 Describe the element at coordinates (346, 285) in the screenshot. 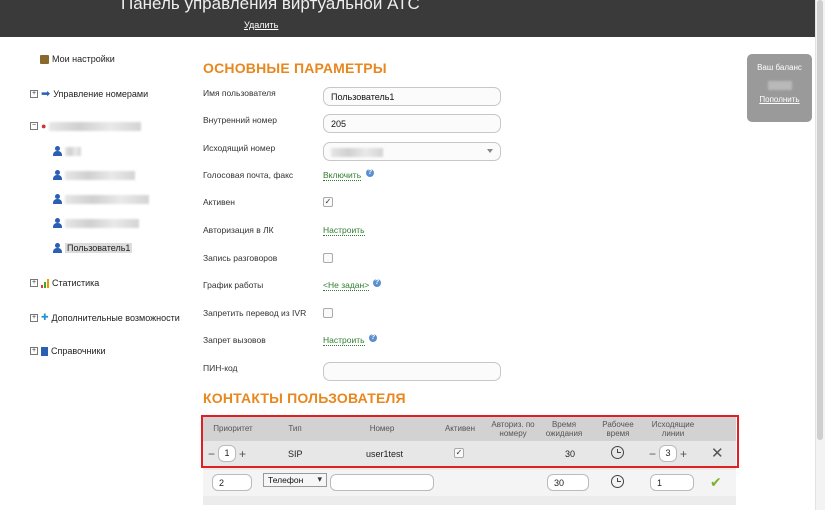

I see `schedule-link: <Не задан>` at that location.